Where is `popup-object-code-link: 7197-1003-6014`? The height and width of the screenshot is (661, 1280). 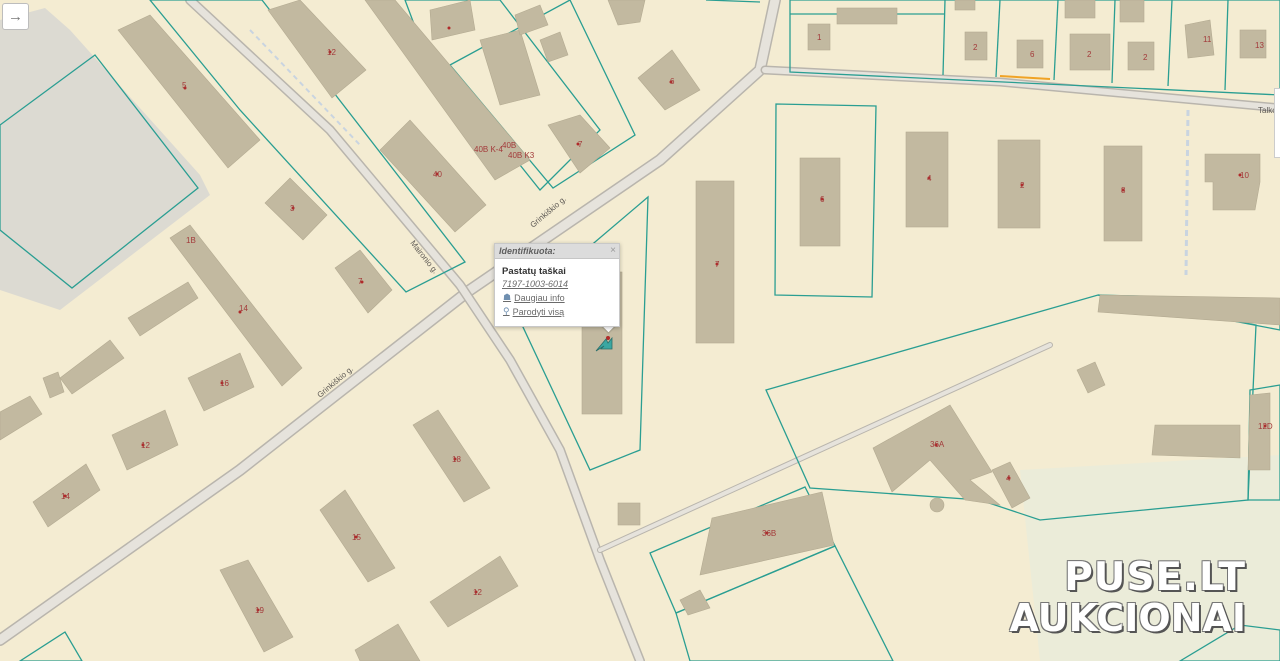 popup-object-code-link: 7197-1003-6014 is located at coordinates (560, 284).